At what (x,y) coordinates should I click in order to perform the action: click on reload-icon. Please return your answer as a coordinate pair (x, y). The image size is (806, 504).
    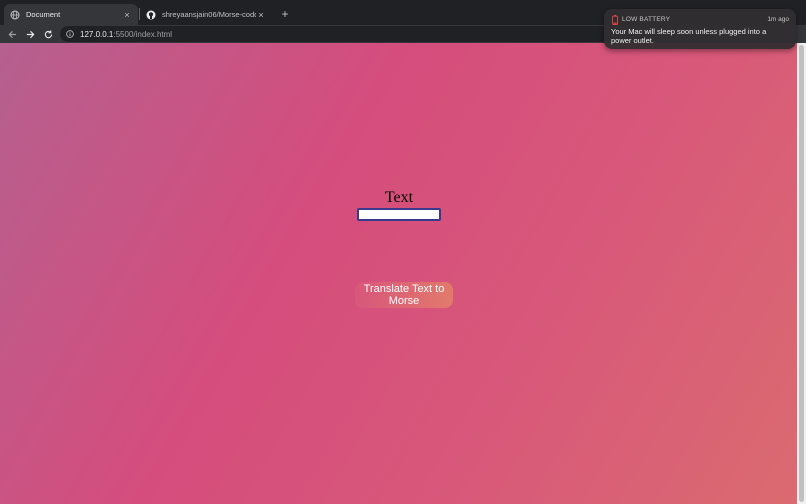
    Looking at the image, I should click on (48, 33).